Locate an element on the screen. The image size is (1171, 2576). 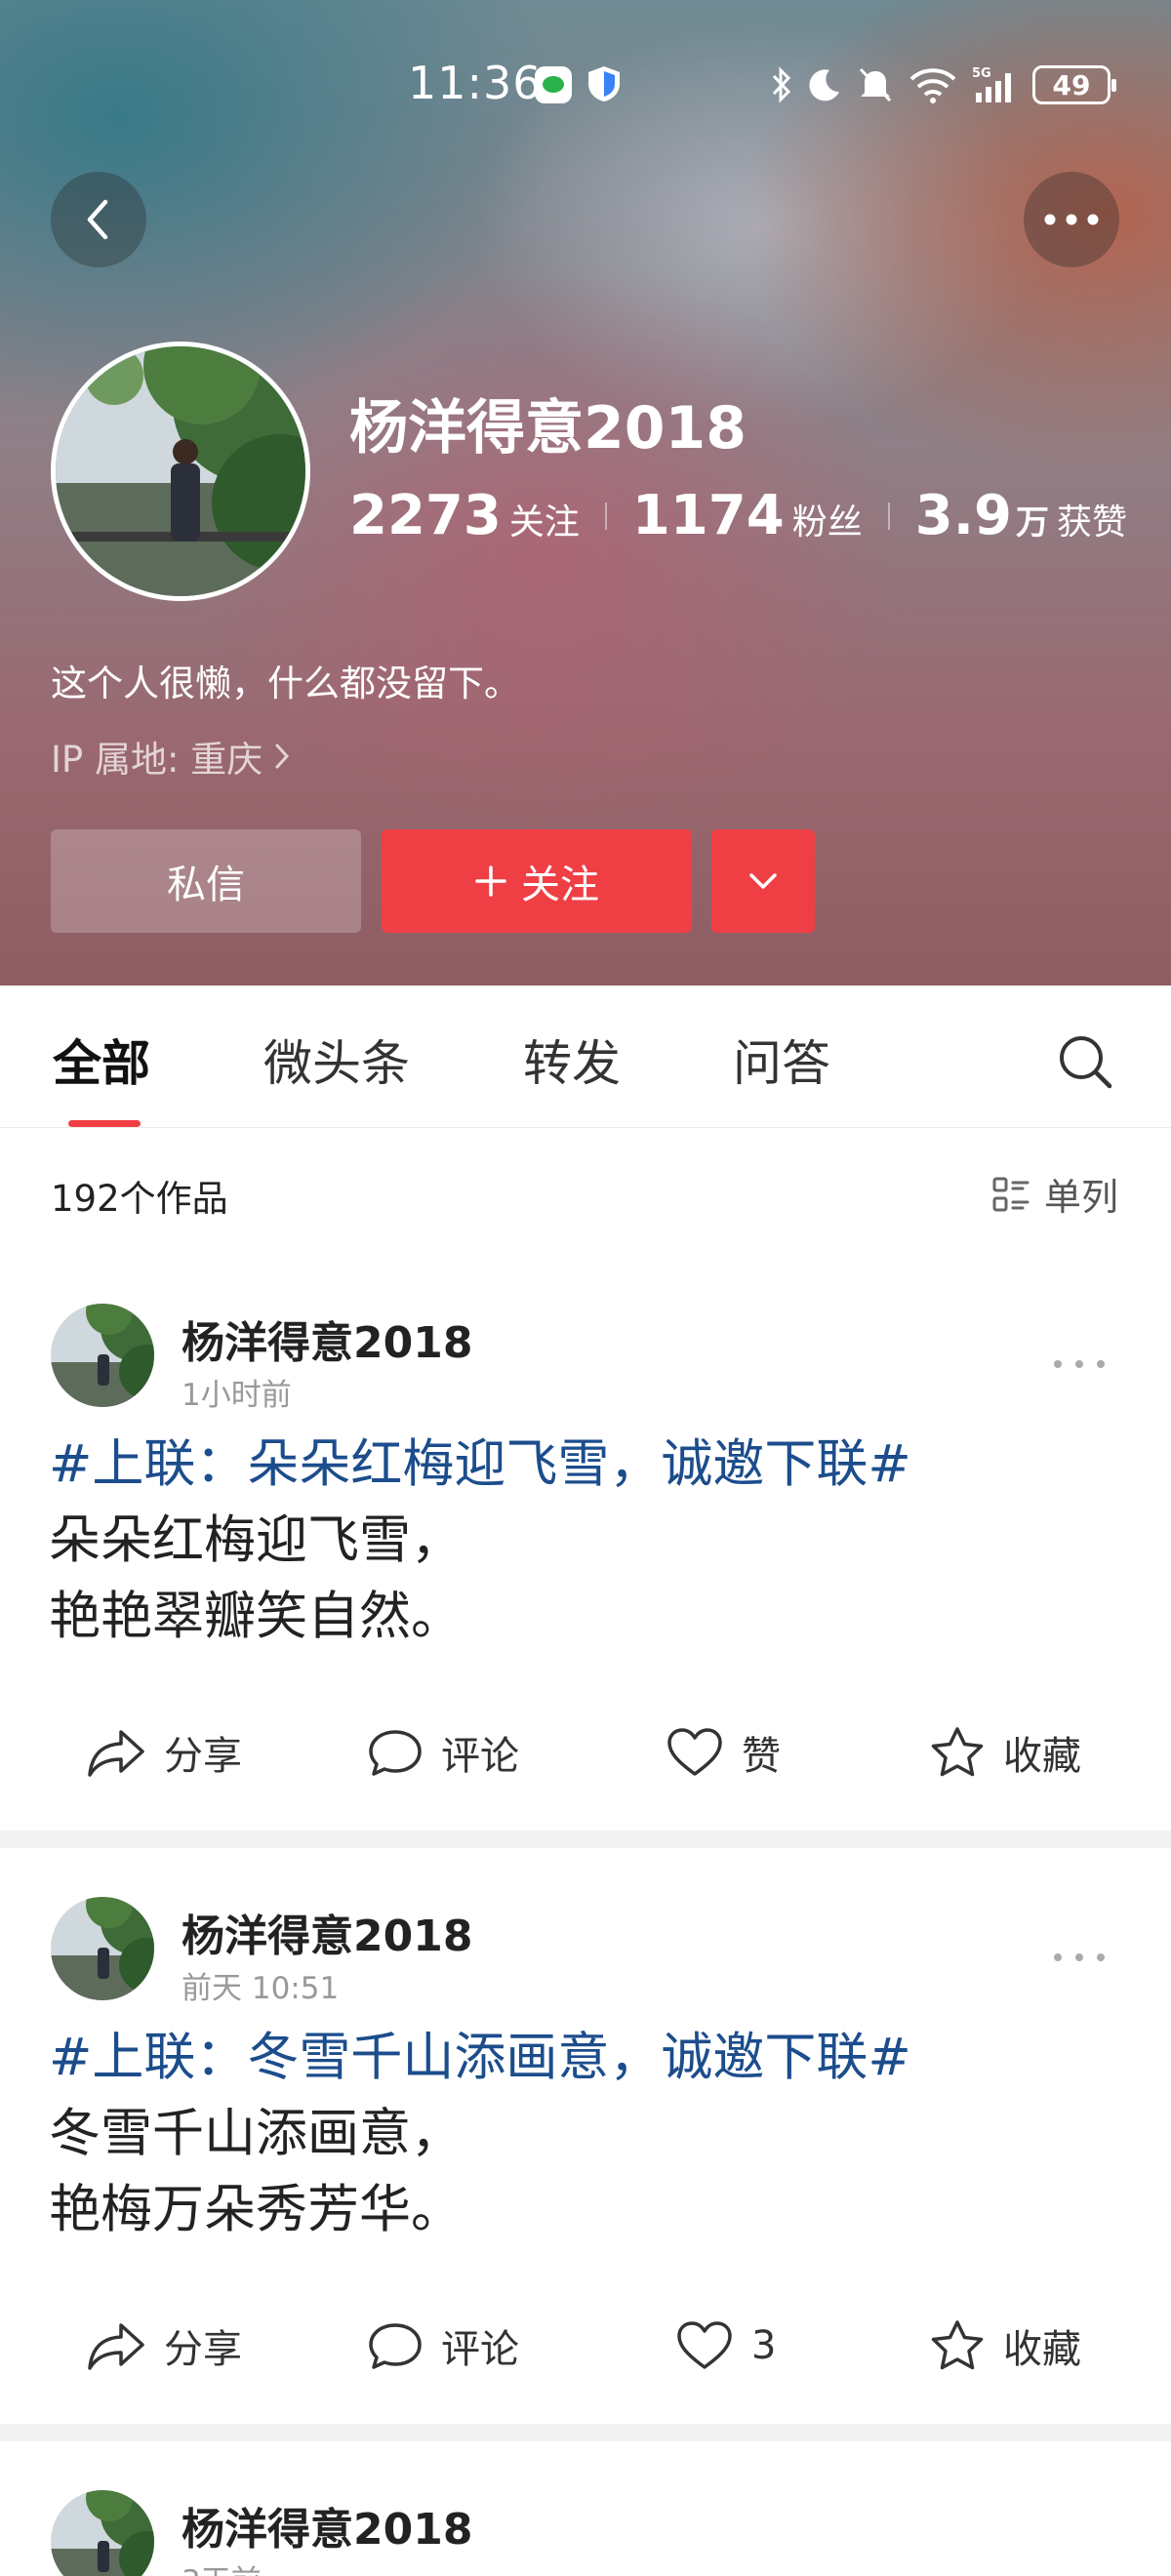
followers-label: 粉丝 is located at coordinates (827, 519).